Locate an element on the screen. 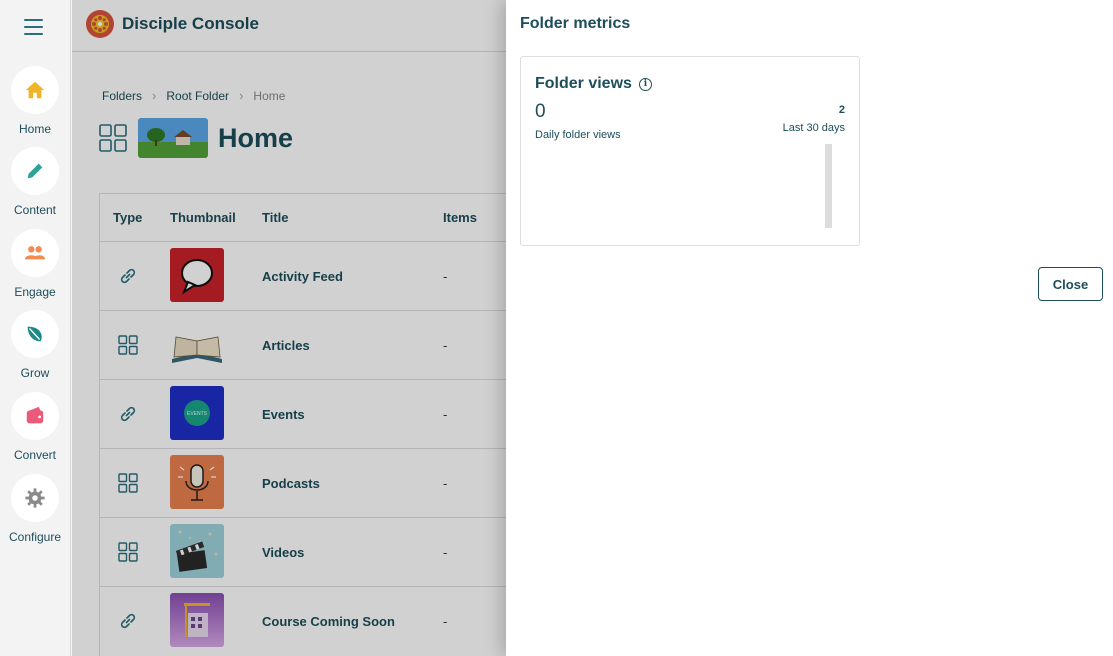 This screenshot has width=1113, height=656. daily-views-label: Daily folder views is located at coordinates (578, 135).